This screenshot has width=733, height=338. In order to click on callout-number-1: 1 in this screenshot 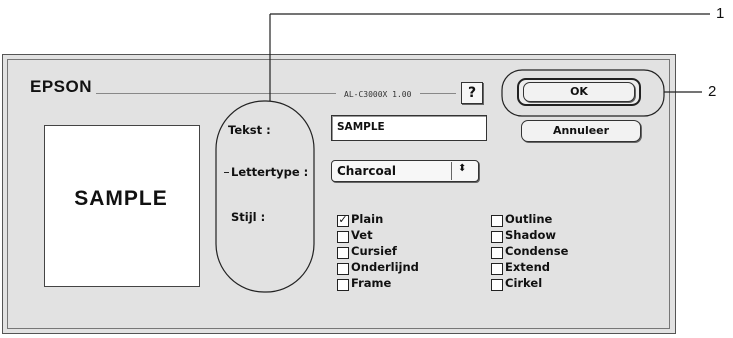, I will do `click(720, 13)`.